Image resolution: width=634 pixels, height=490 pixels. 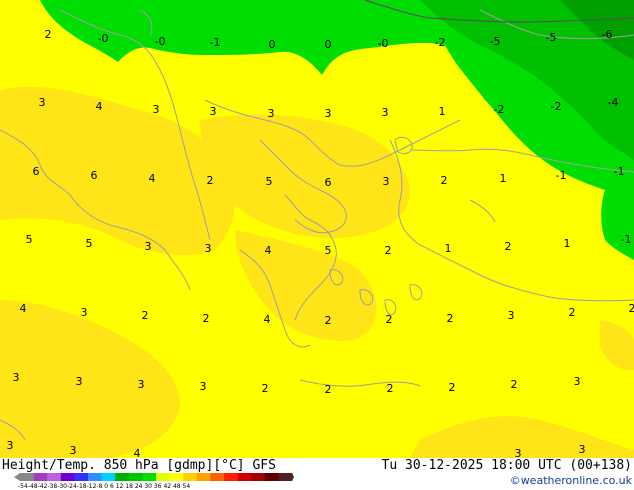 I want to click on scale-arrow-left, so click(x=17, y=477).